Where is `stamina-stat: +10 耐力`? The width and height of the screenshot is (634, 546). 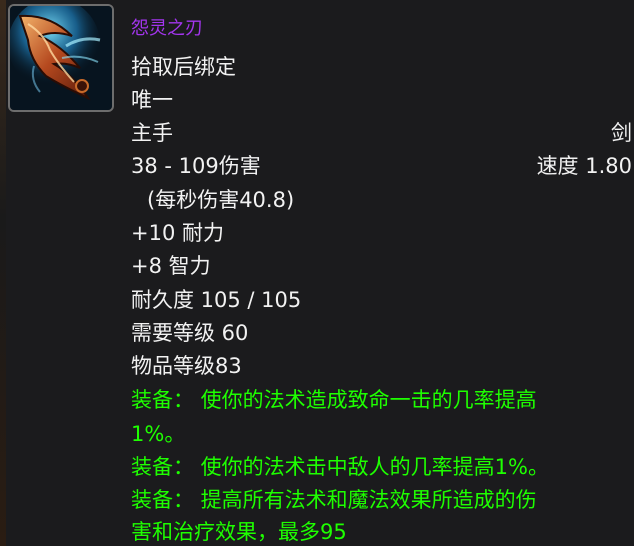 stamina-stat: +10 耐力 is located at coordinates (177, 233).